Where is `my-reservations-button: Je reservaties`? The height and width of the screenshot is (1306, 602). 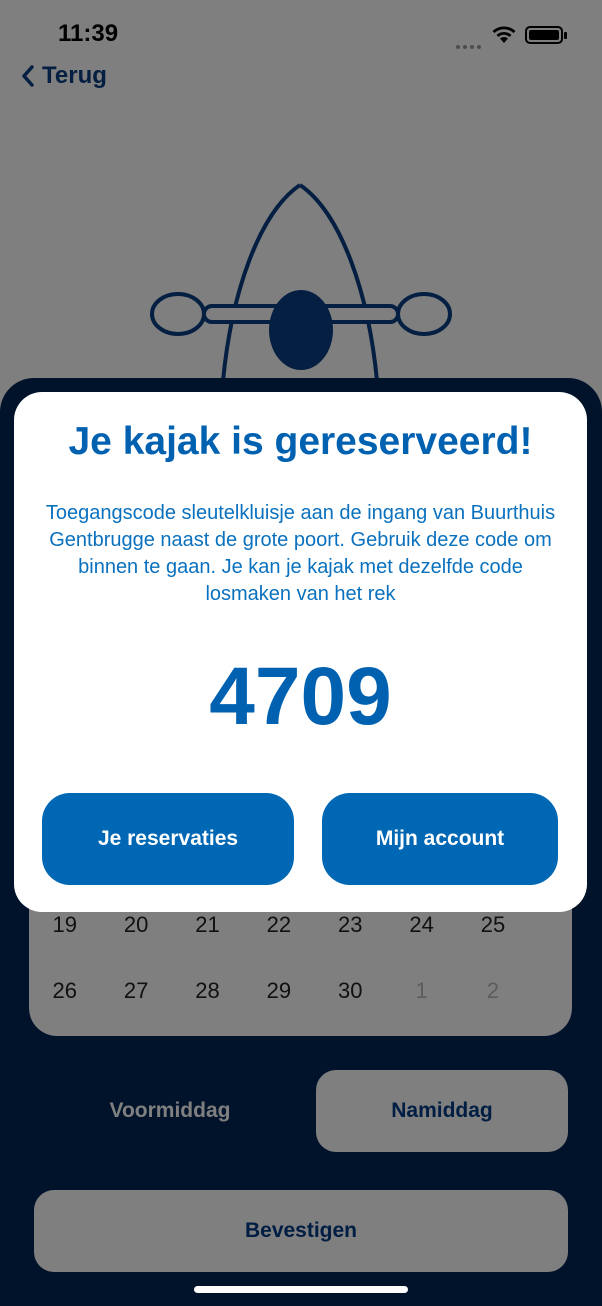 my-reservations-button: Je reservaties is located at coordinates (168, 839).